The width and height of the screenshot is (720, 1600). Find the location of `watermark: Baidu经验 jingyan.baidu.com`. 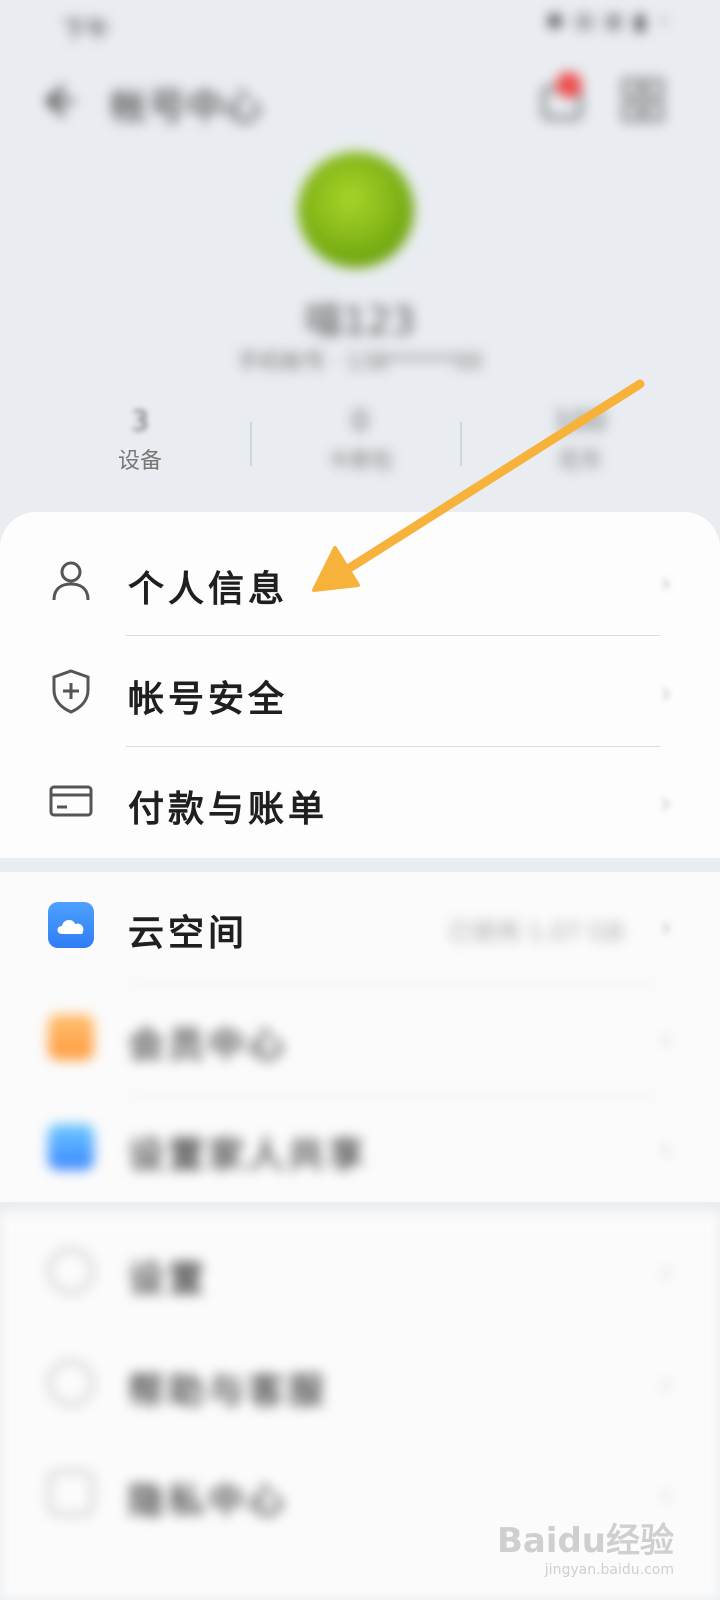

watermark: Baidu经验 jingyan.baidu.com is located at coordinates (585, 1545).